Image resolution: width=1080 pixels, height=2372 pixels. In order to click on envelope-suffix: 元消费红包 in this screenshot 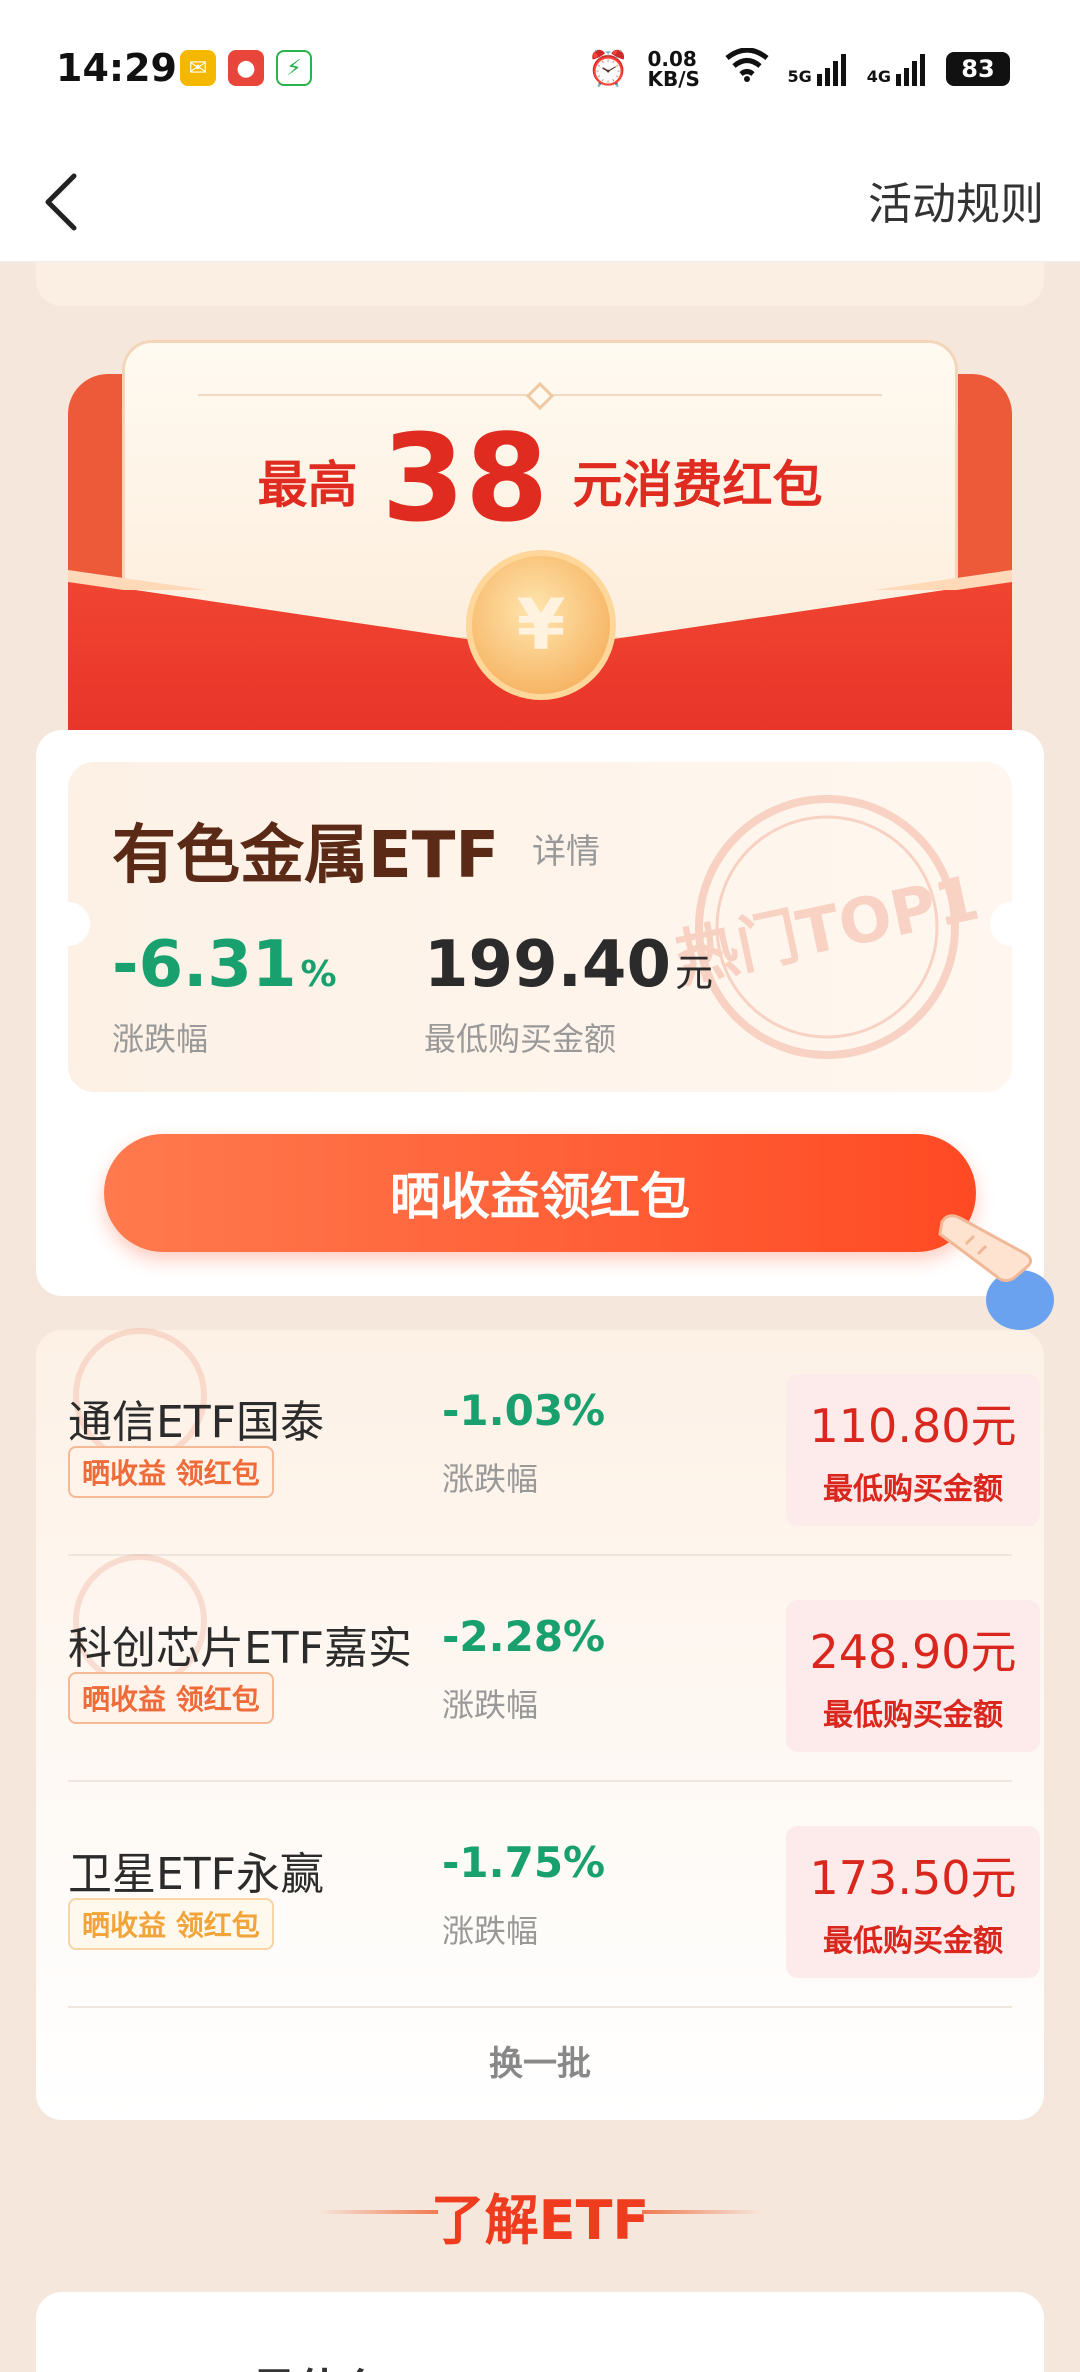, I will do `click(697, 485)`.